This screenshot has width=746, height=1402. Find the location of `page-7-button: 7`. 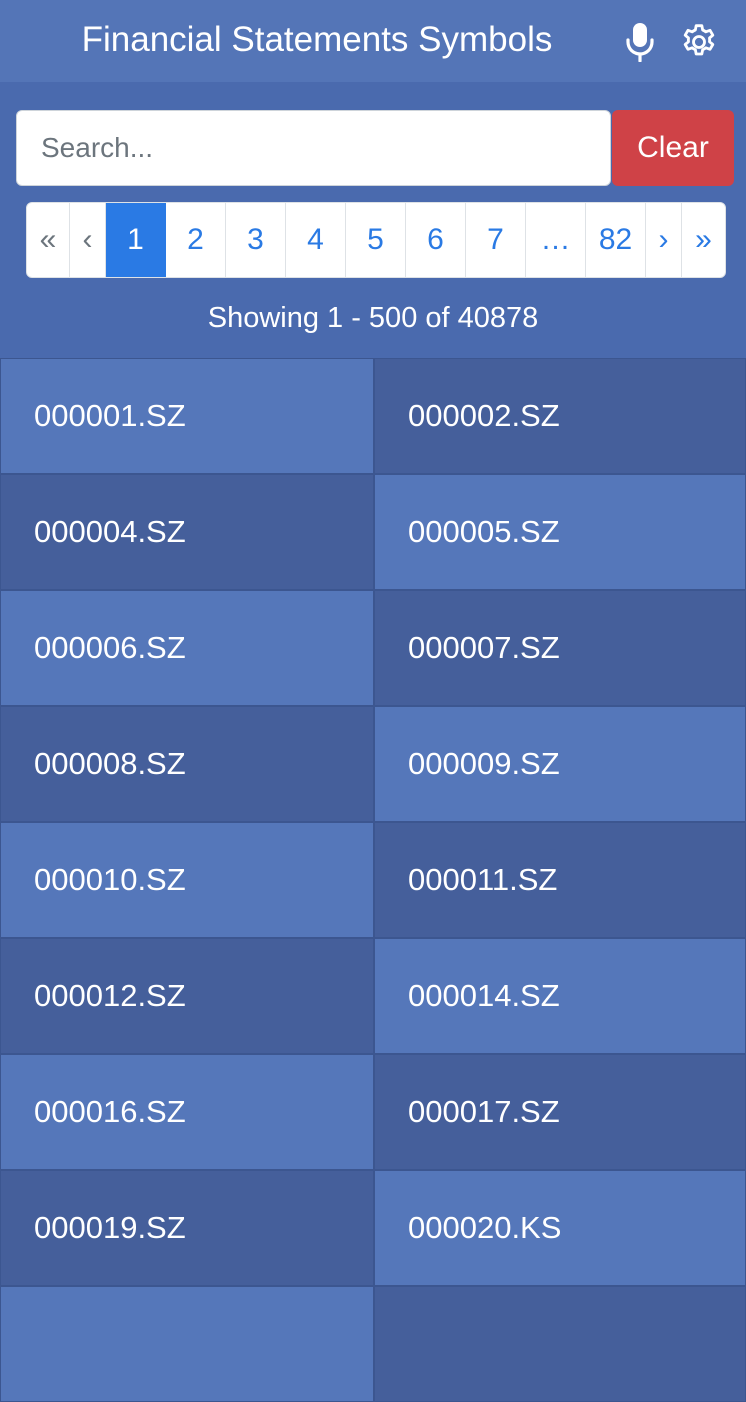

page-7-button: 7 is located at coordinates (496, 240).